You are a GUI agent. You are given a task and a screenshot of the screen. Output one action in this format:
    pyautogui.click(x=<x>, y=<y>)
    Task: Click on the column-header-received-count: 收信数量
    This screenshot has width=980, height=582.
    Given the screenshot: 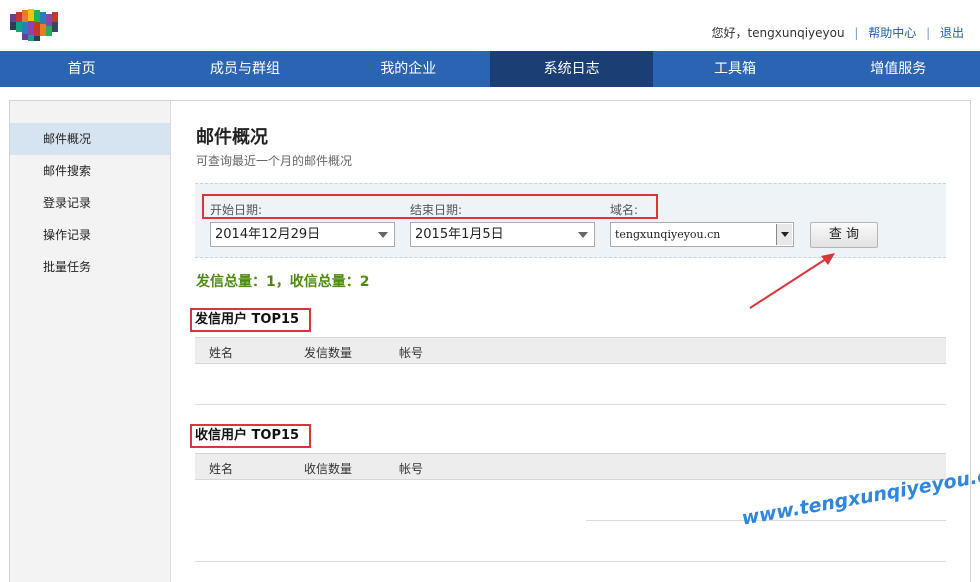 What is the action you would take?
    pyautogui.click(x=328, y=469)
    